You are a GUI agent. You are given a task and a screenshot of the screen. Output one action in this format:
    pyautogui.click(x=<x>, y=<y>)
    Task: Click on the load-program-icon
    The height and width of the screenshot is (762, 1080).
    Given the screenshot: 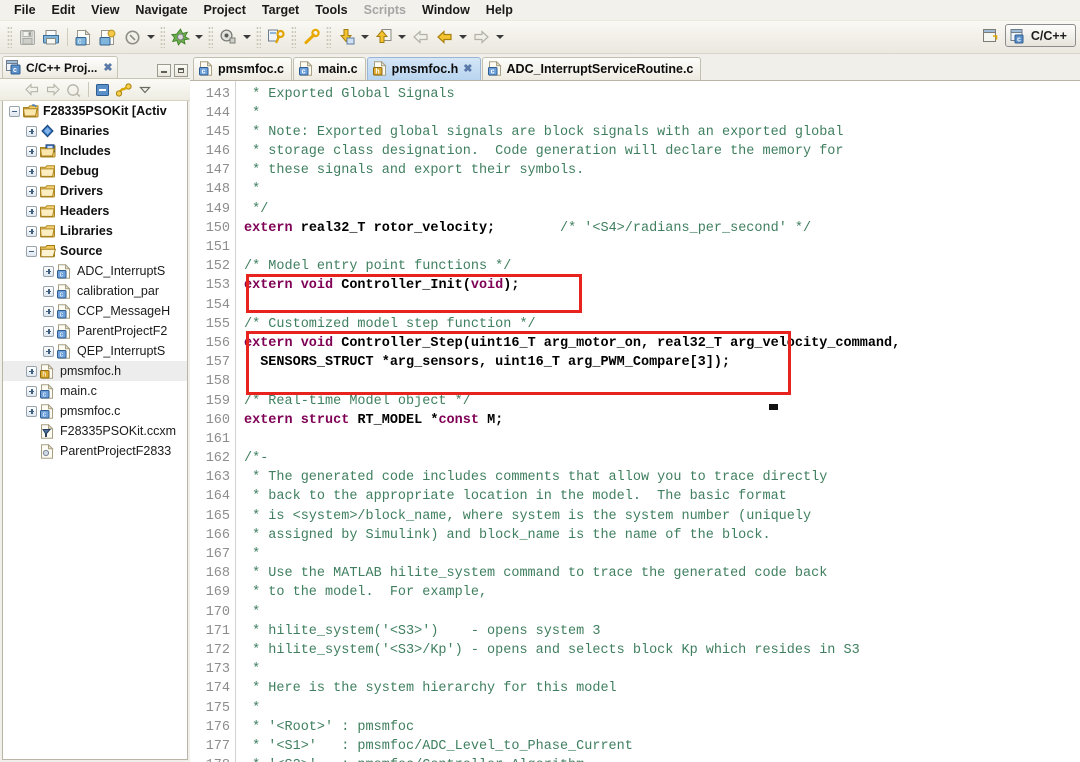 What is the action you would take?
    pyautogui.click(x=346, y=37)
    